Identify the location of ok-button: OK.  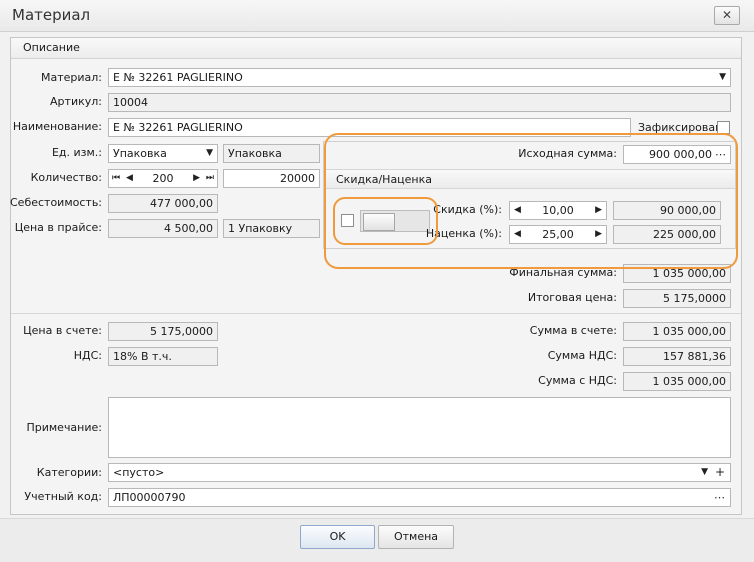
(337, 537).